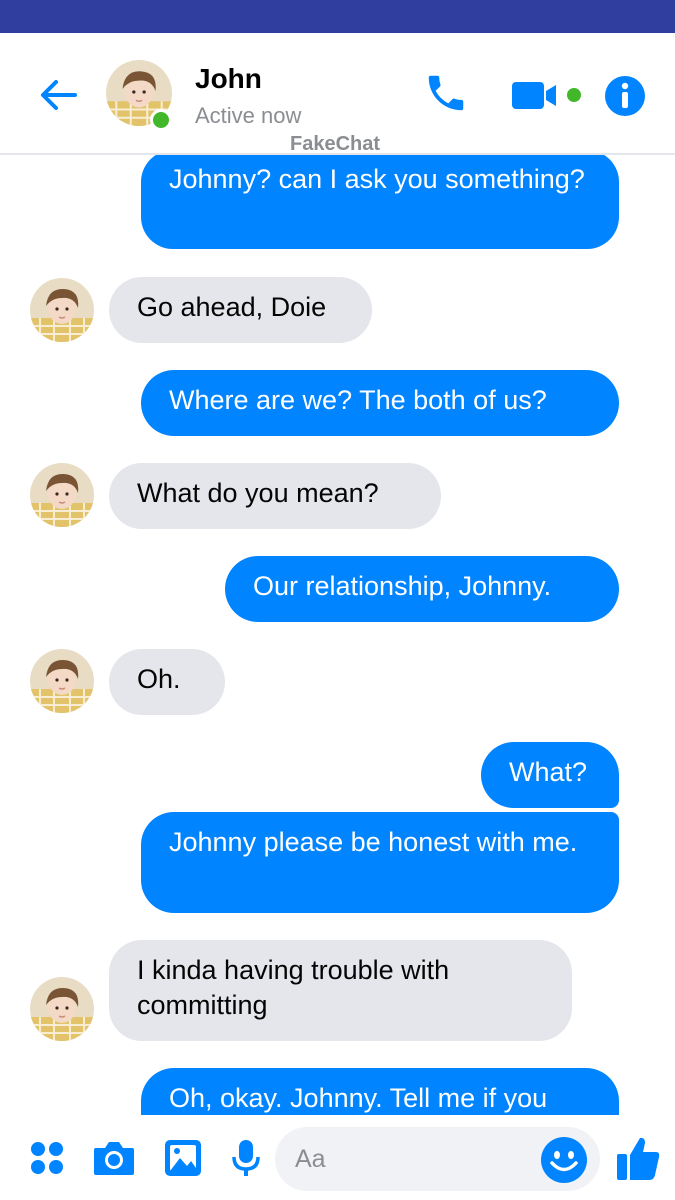 Image resolution: width=675 pixels, height=1200 pixels. I want to click on camera-button, so click(114, 1158).